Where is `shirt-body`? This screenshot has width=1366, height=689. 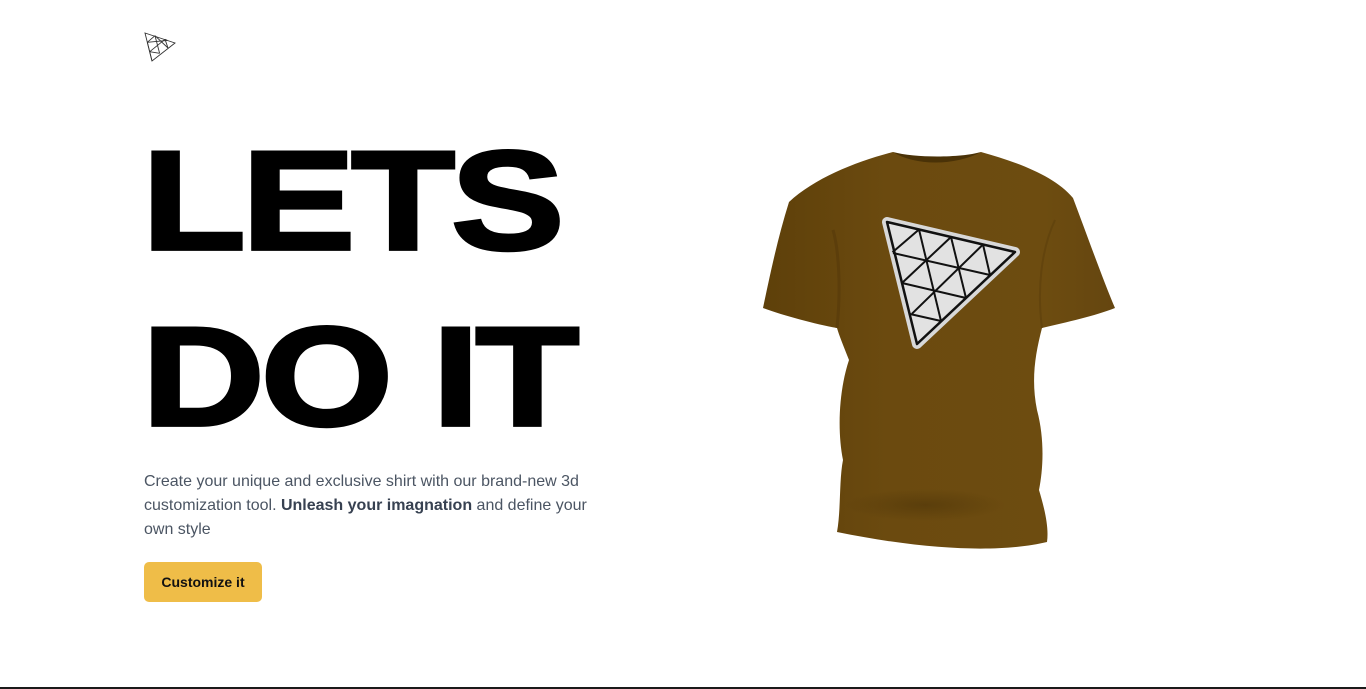 shirt-body is located at coordinates (939, 350).